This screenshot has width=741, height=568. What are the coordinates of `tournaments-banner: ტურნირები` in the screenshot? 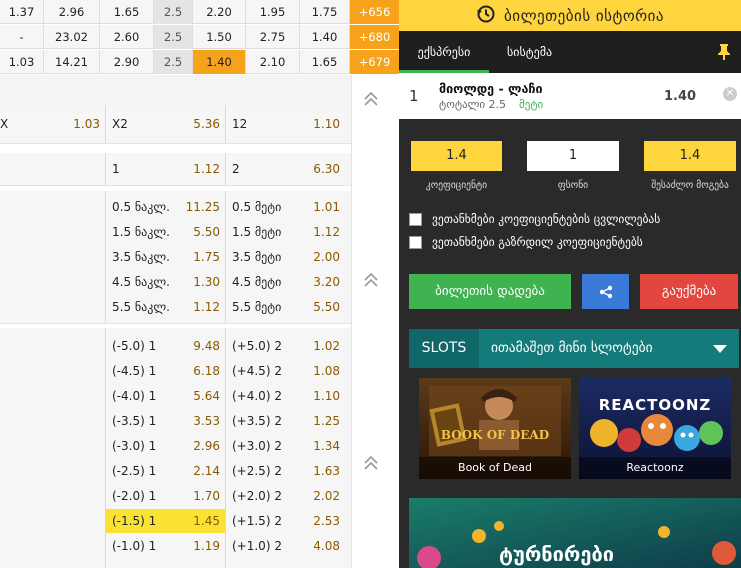 It's located at (575, 533).